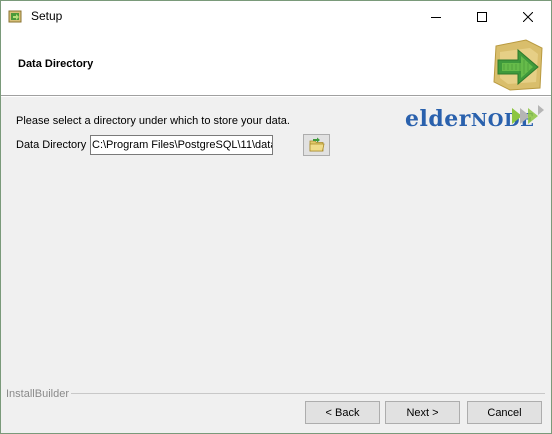 This screenshot has width=552, height=434. I want to click on page-header: Data Directory, so click(276, 63).